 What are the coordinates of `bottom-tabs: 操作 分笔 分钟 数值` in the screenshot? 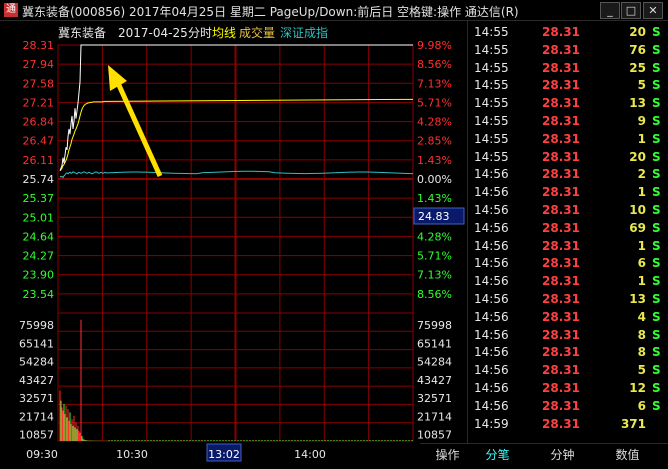 It's located at (544, 454).